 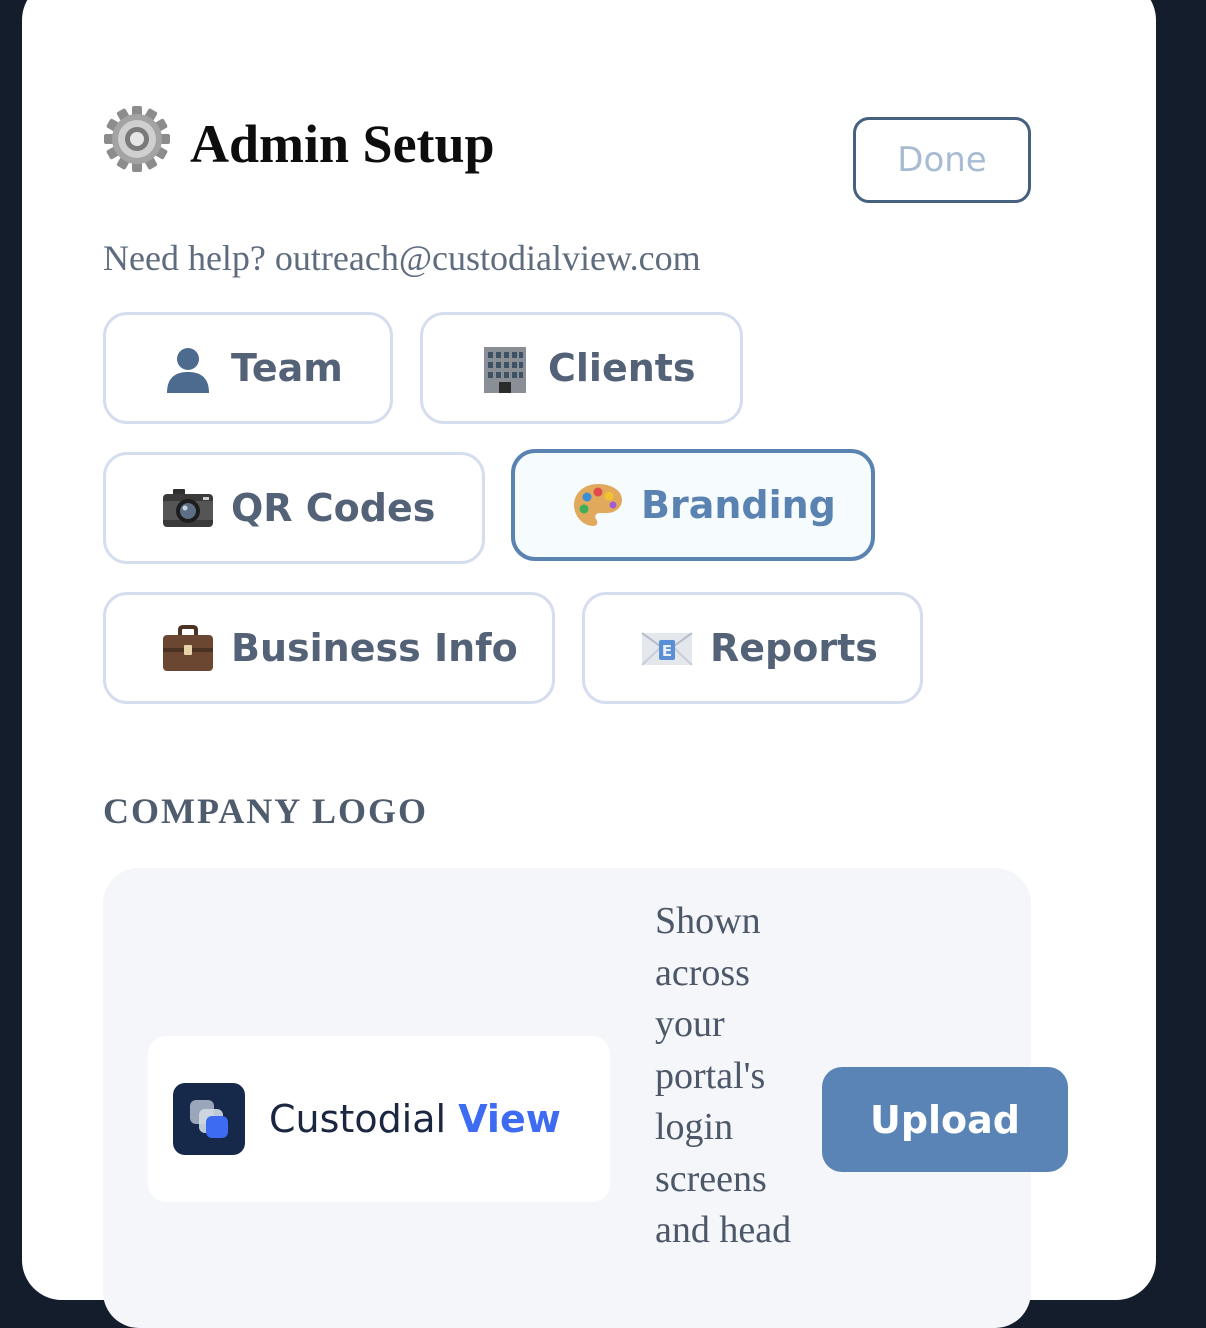 What do you see at coordinates (945, 1119) in the screenshot?
I see `upload-button: Upload` at bounding box center [945, 1119].